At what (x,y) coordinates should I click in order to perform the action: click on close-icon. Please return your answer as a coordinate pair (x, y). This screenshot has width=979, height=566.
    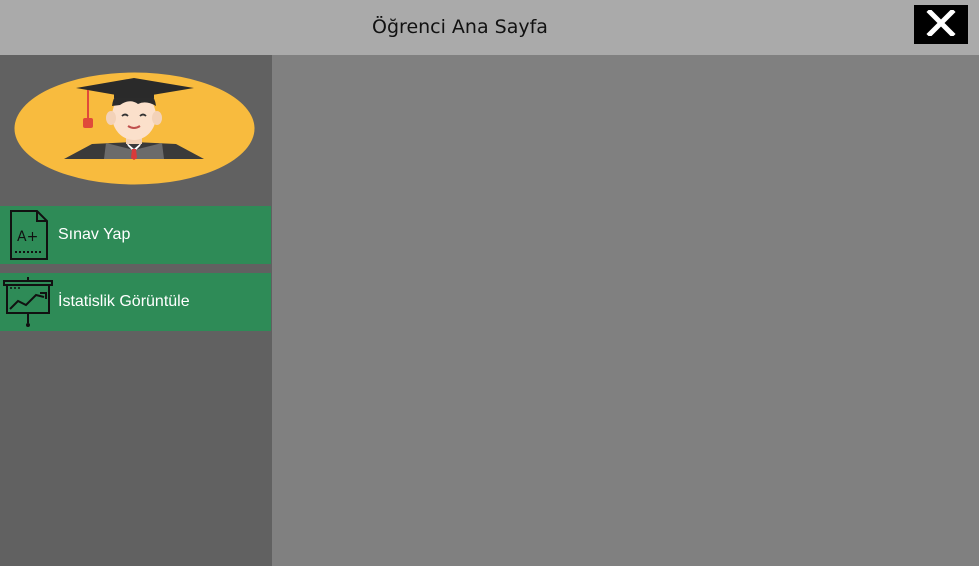
    Looking at the image, I should click on (941, 23).